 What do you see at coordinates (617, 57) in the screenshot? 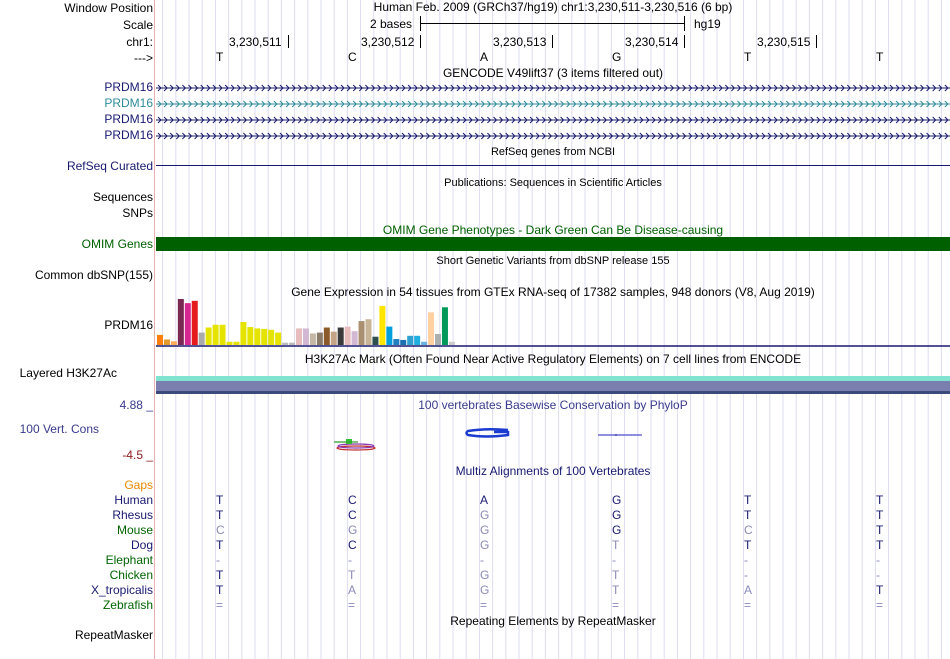
I see `base-letter: G` at bounding box center [617, 57].